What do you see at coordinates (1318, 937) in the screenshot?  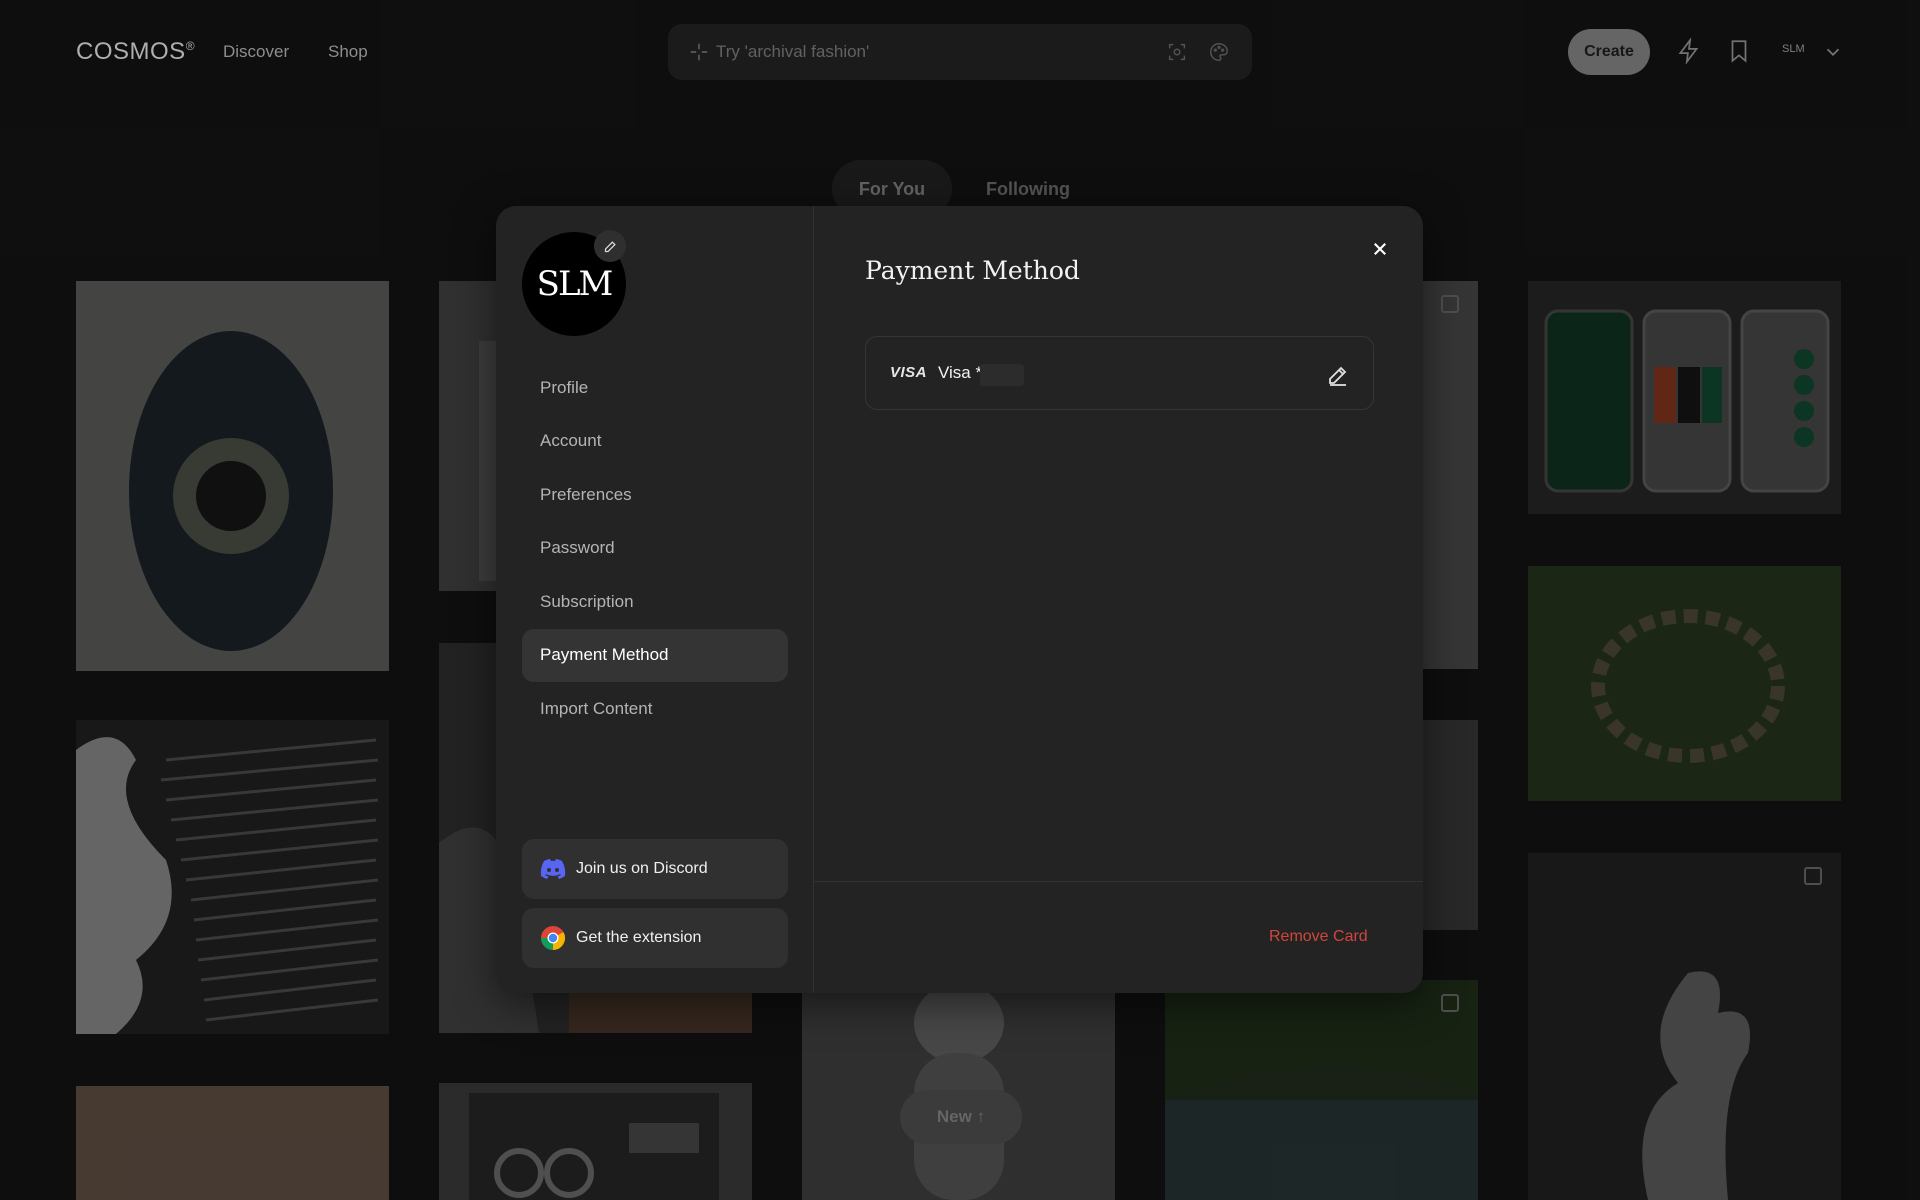 I see `remove-card-button: Remove Card` at bounding box center [1318, 937].